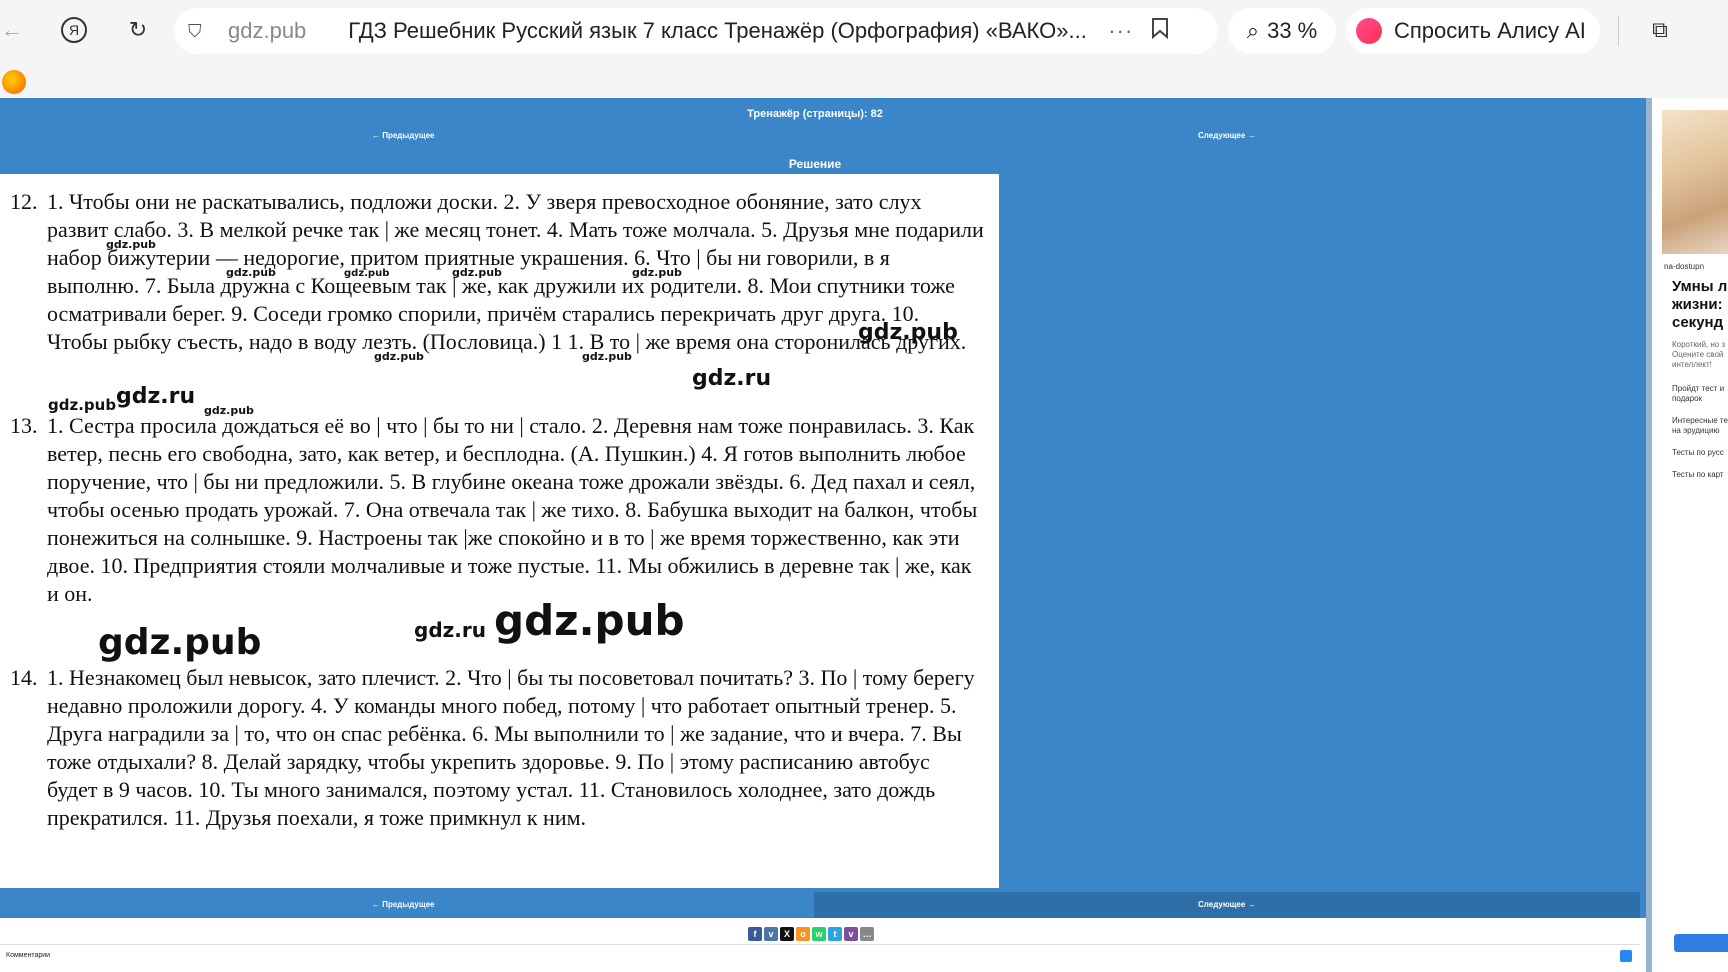 The image size is (1728, 972). Describe the element at coordinates (1701, 943) in the screenshot. I see `ad-cta-button` at that location.